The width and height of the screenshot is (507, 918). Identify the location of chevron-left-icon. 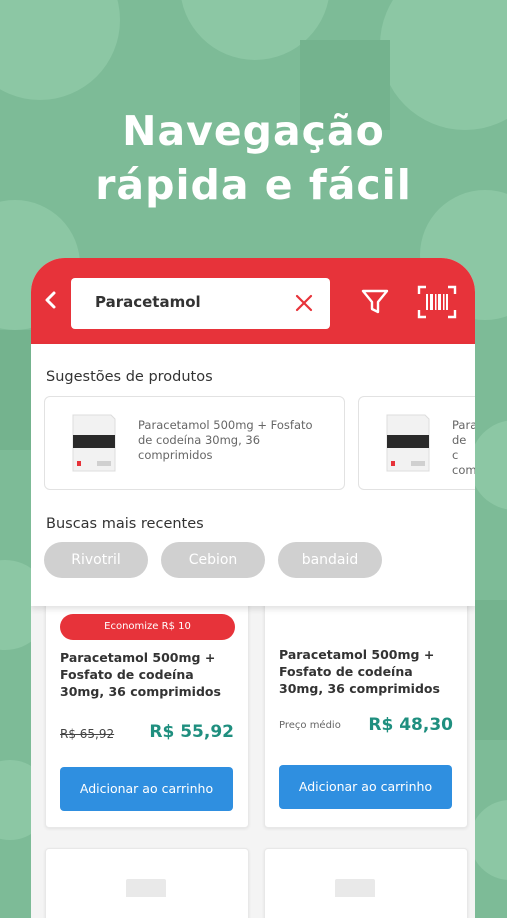
(51, 300).